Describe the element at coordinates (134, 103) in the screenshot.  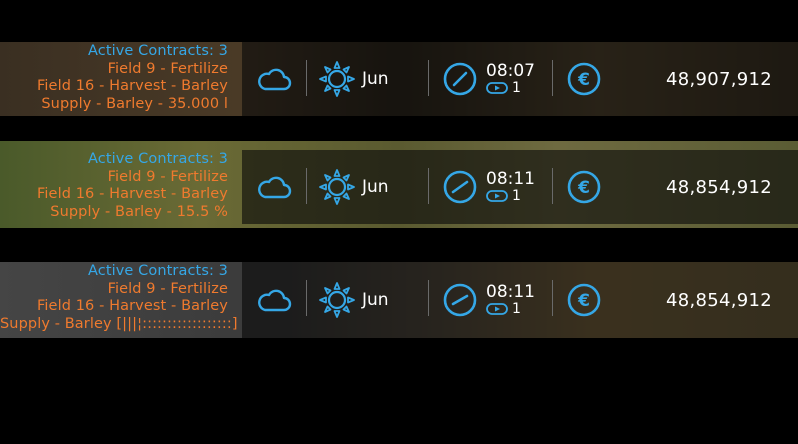
I see `contract-line: Supply - Barley - 35.000 l` at that location.